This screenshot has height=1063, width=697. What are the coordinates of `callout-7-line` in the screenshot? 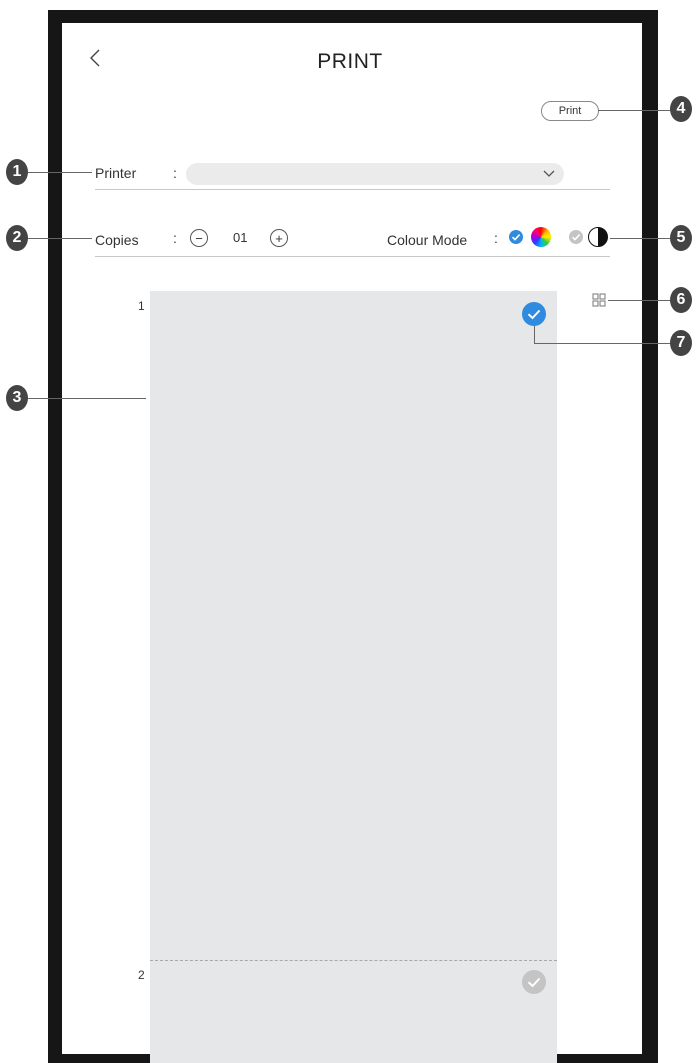 It's located at (602, 343).